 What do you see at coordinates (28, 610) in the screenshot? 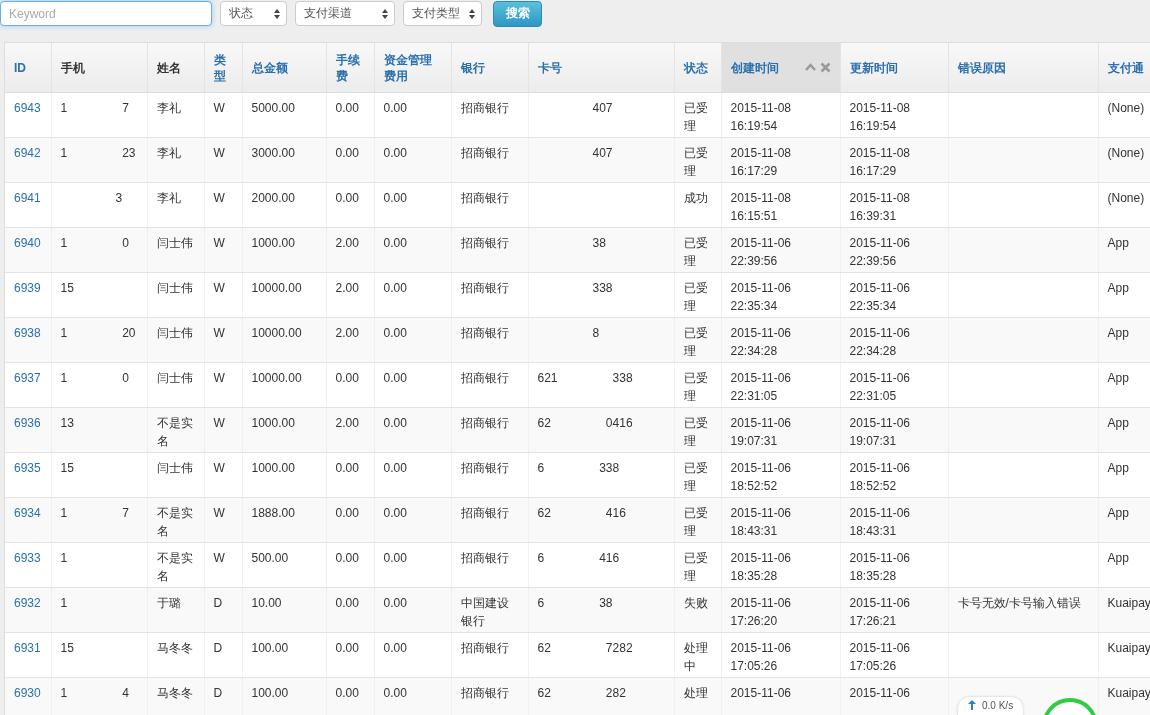
I see `id-link: 6932` at bounding box center [28, 610].